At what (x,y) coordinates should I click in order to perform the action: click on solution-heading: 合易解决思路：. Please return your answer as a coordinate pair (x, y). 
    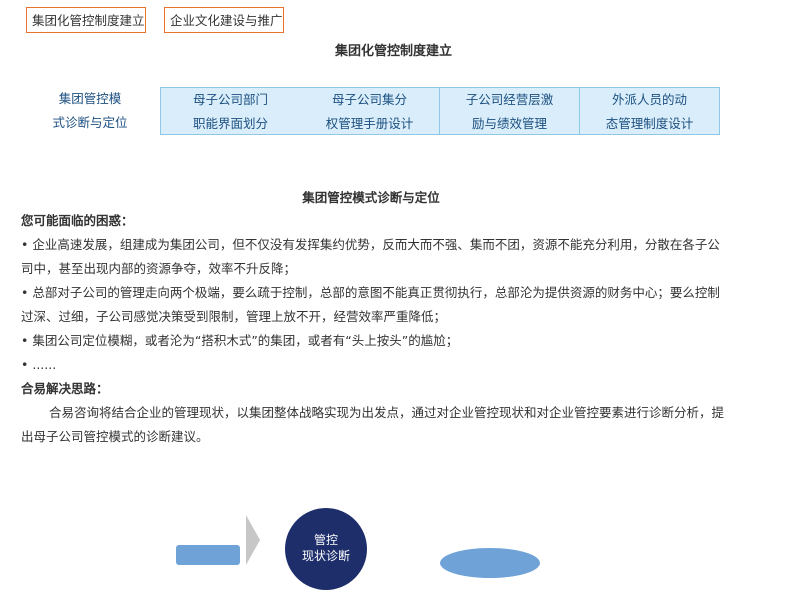
    Looking at the image, I should click on (65, 388).